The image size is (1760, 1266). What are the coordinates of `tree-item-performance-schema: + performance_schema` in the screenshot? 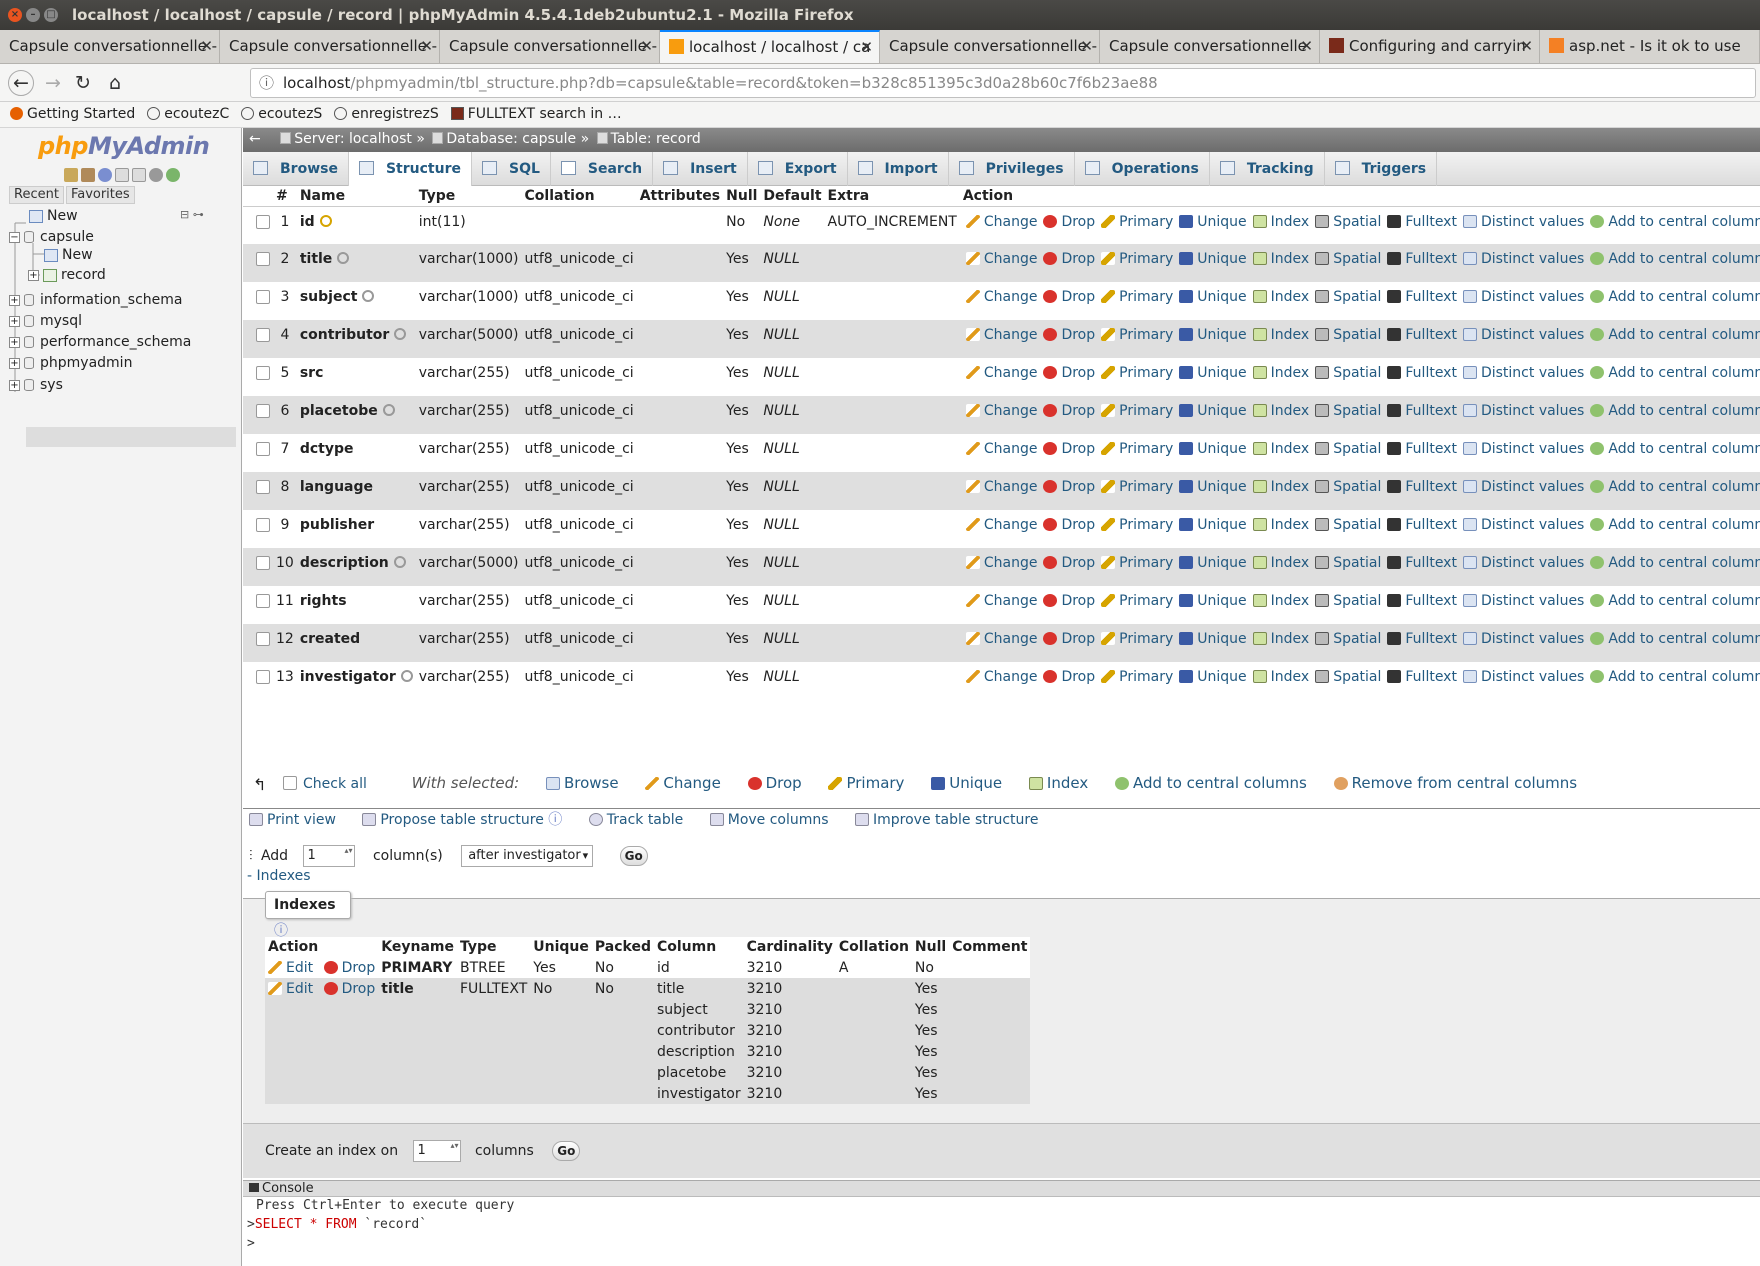 It's located at (100, 342).